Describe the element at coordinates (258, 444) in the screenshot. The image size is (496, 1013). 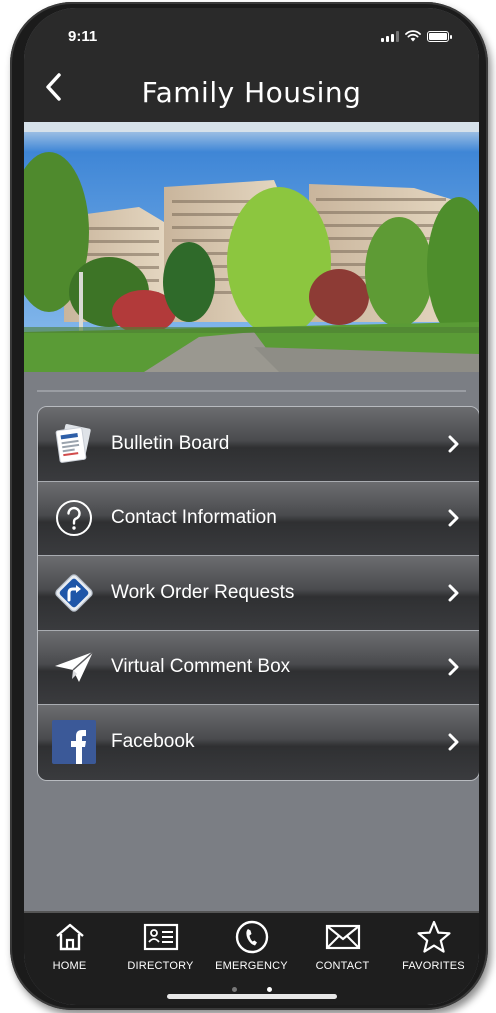
I see `menu-item-bulletin-board: Bulletin Board` at that location.